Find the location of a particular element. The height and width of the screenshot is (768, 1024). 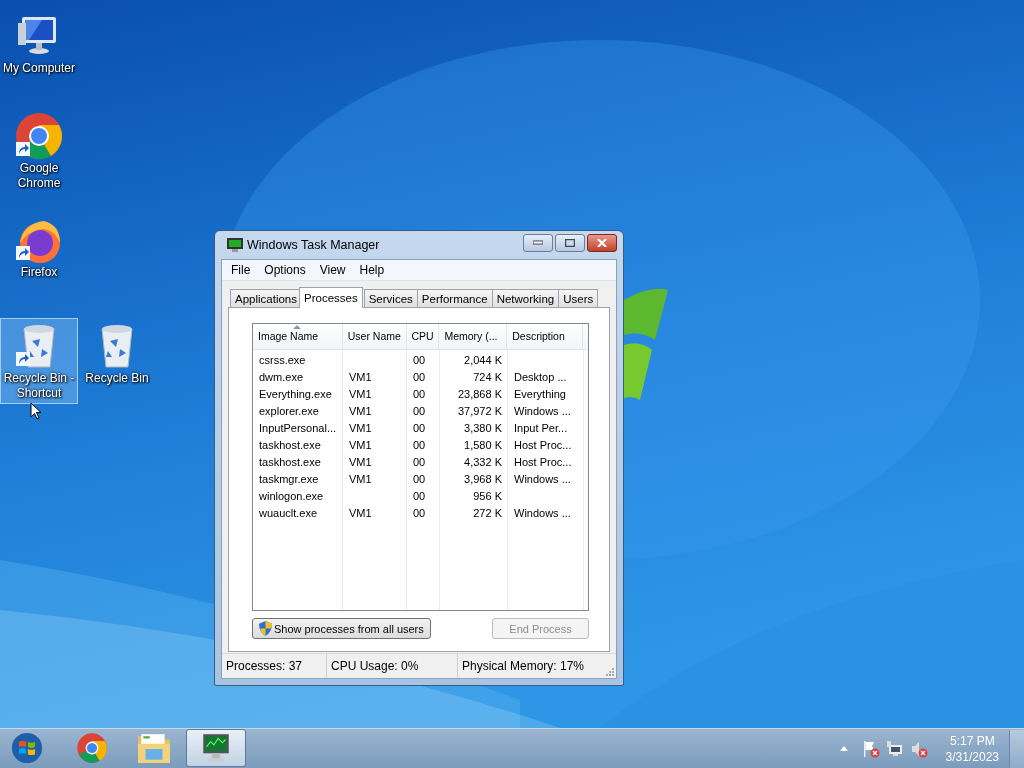

table-cell: 3,968 K is located at coordinates (483, 478).